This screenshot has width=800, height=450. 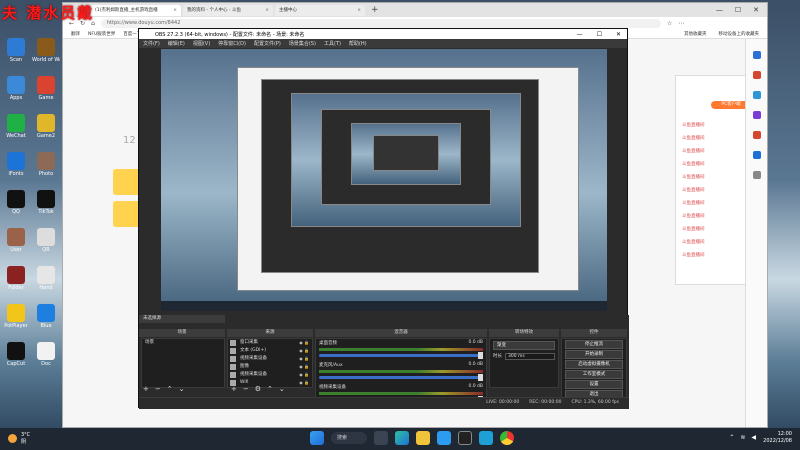 What do you see at coordinates (777, 438) in the screenshot?
I see `clock: 12:00 2022/12/08` at bounding box center [777, 438].